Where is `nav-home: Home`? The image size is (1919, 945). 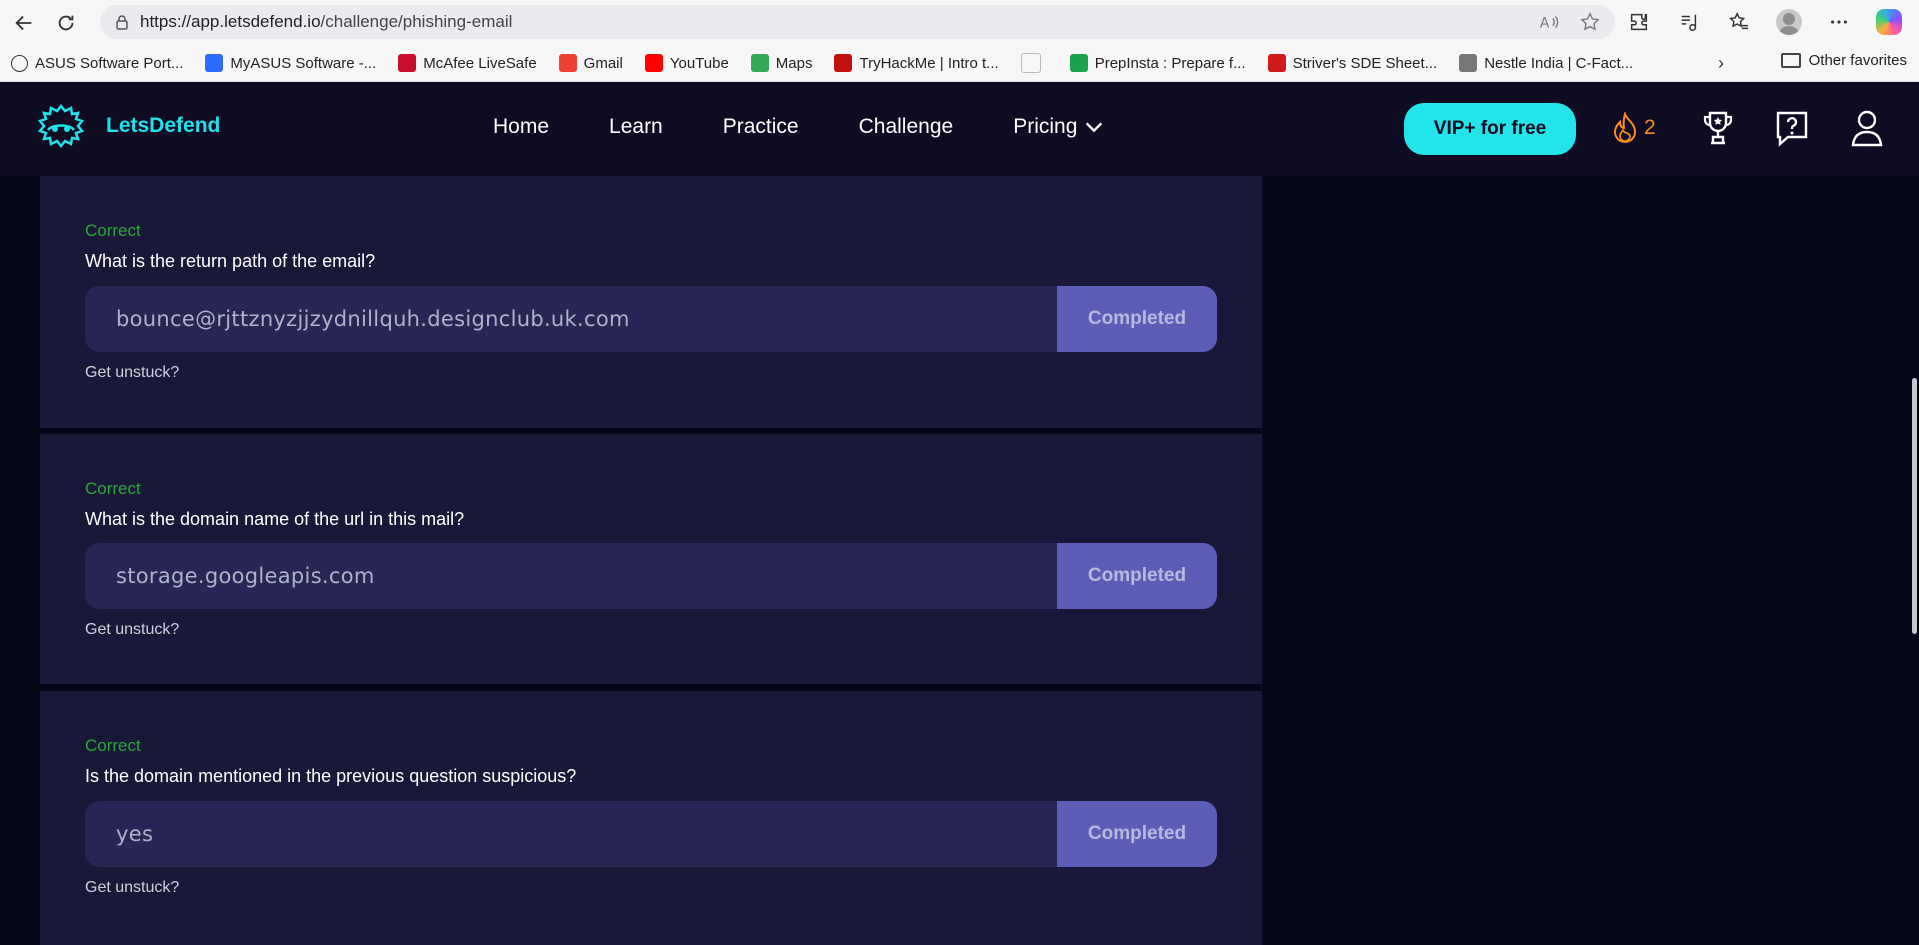
nav-home: Home is located at coordinates (521, 127).